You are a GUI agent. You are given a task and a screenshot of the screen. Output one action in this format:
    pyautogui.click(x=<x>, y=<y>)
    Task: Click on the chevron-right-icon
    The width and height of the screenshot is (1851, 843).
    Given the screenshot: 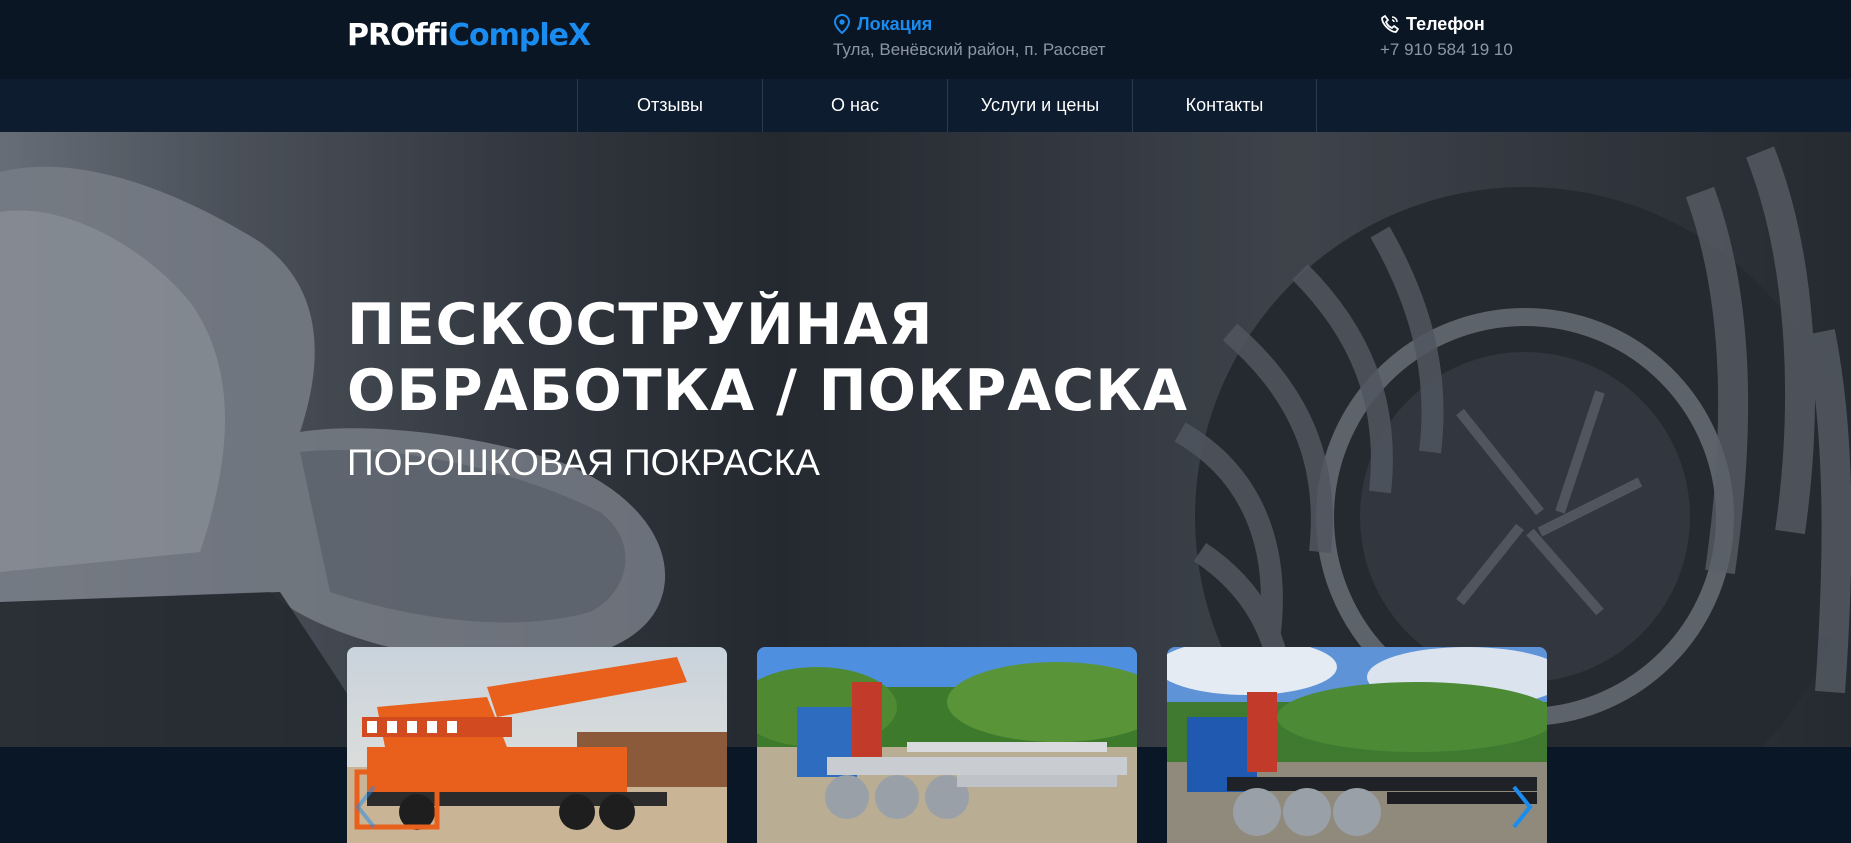 What is the action you would take?
    pyautogui.click(x=1522, y=807)
    